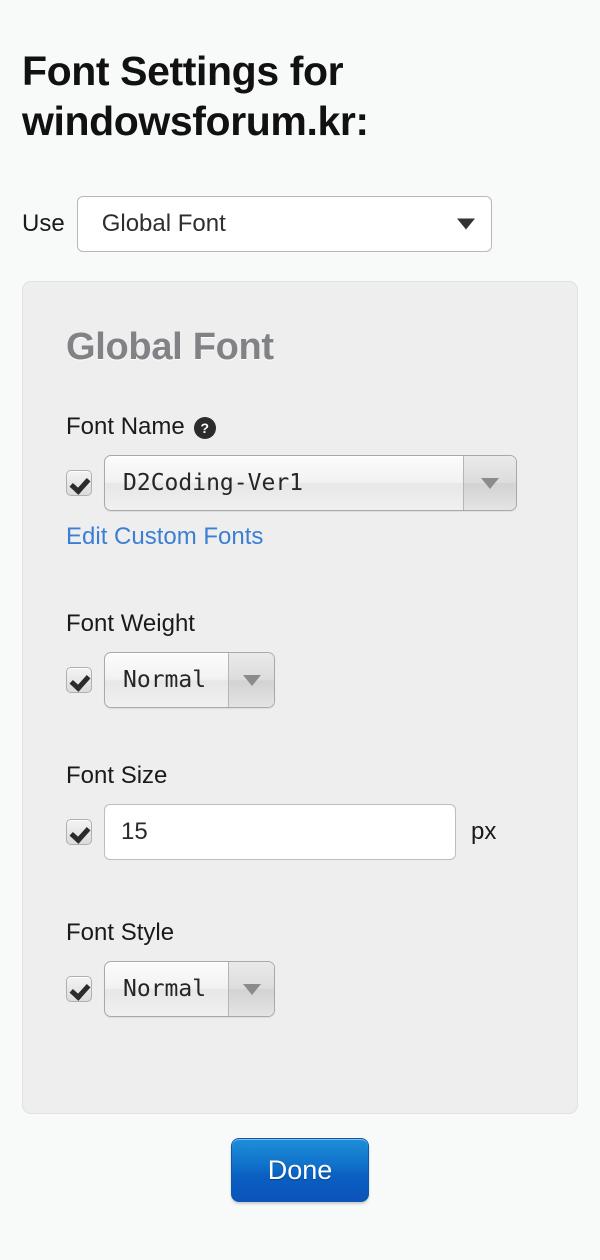 This screenshot has height=1260, width=600. I want to click on font-style-select: Normal, so click(189, 989).